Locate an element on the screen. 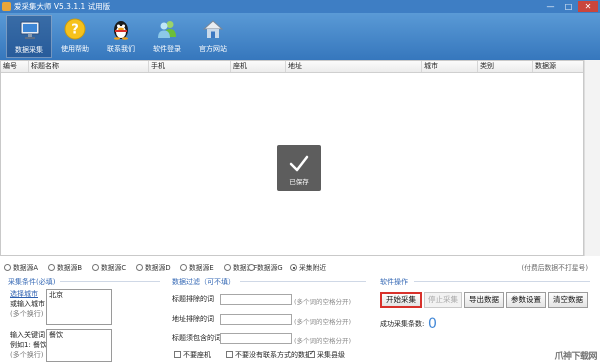 This screenshot has width=600, height=364. city-note: (多个换行) is located at coordinates (27, 314).